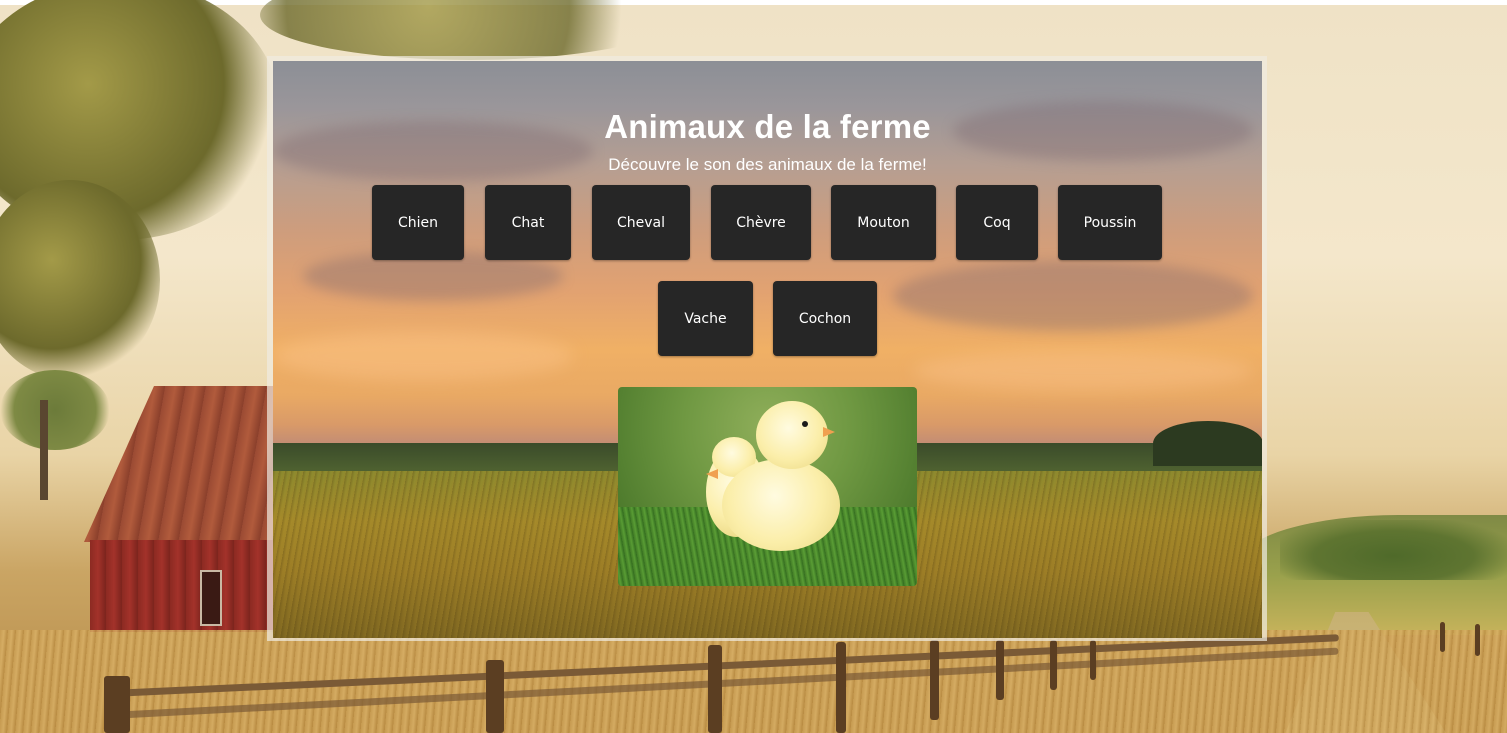  Describe the element at coordinates (705, 318) in the screenshot. I see `vache-button: Vache` at that location.